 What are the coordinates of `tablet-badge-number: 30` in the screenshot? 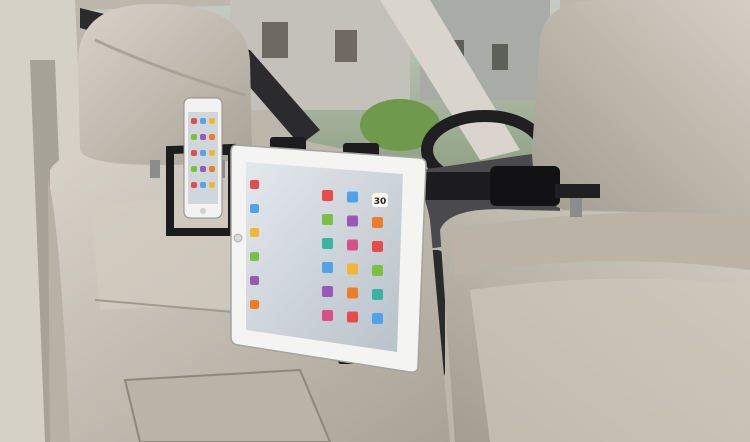 It's located at (380, 202).